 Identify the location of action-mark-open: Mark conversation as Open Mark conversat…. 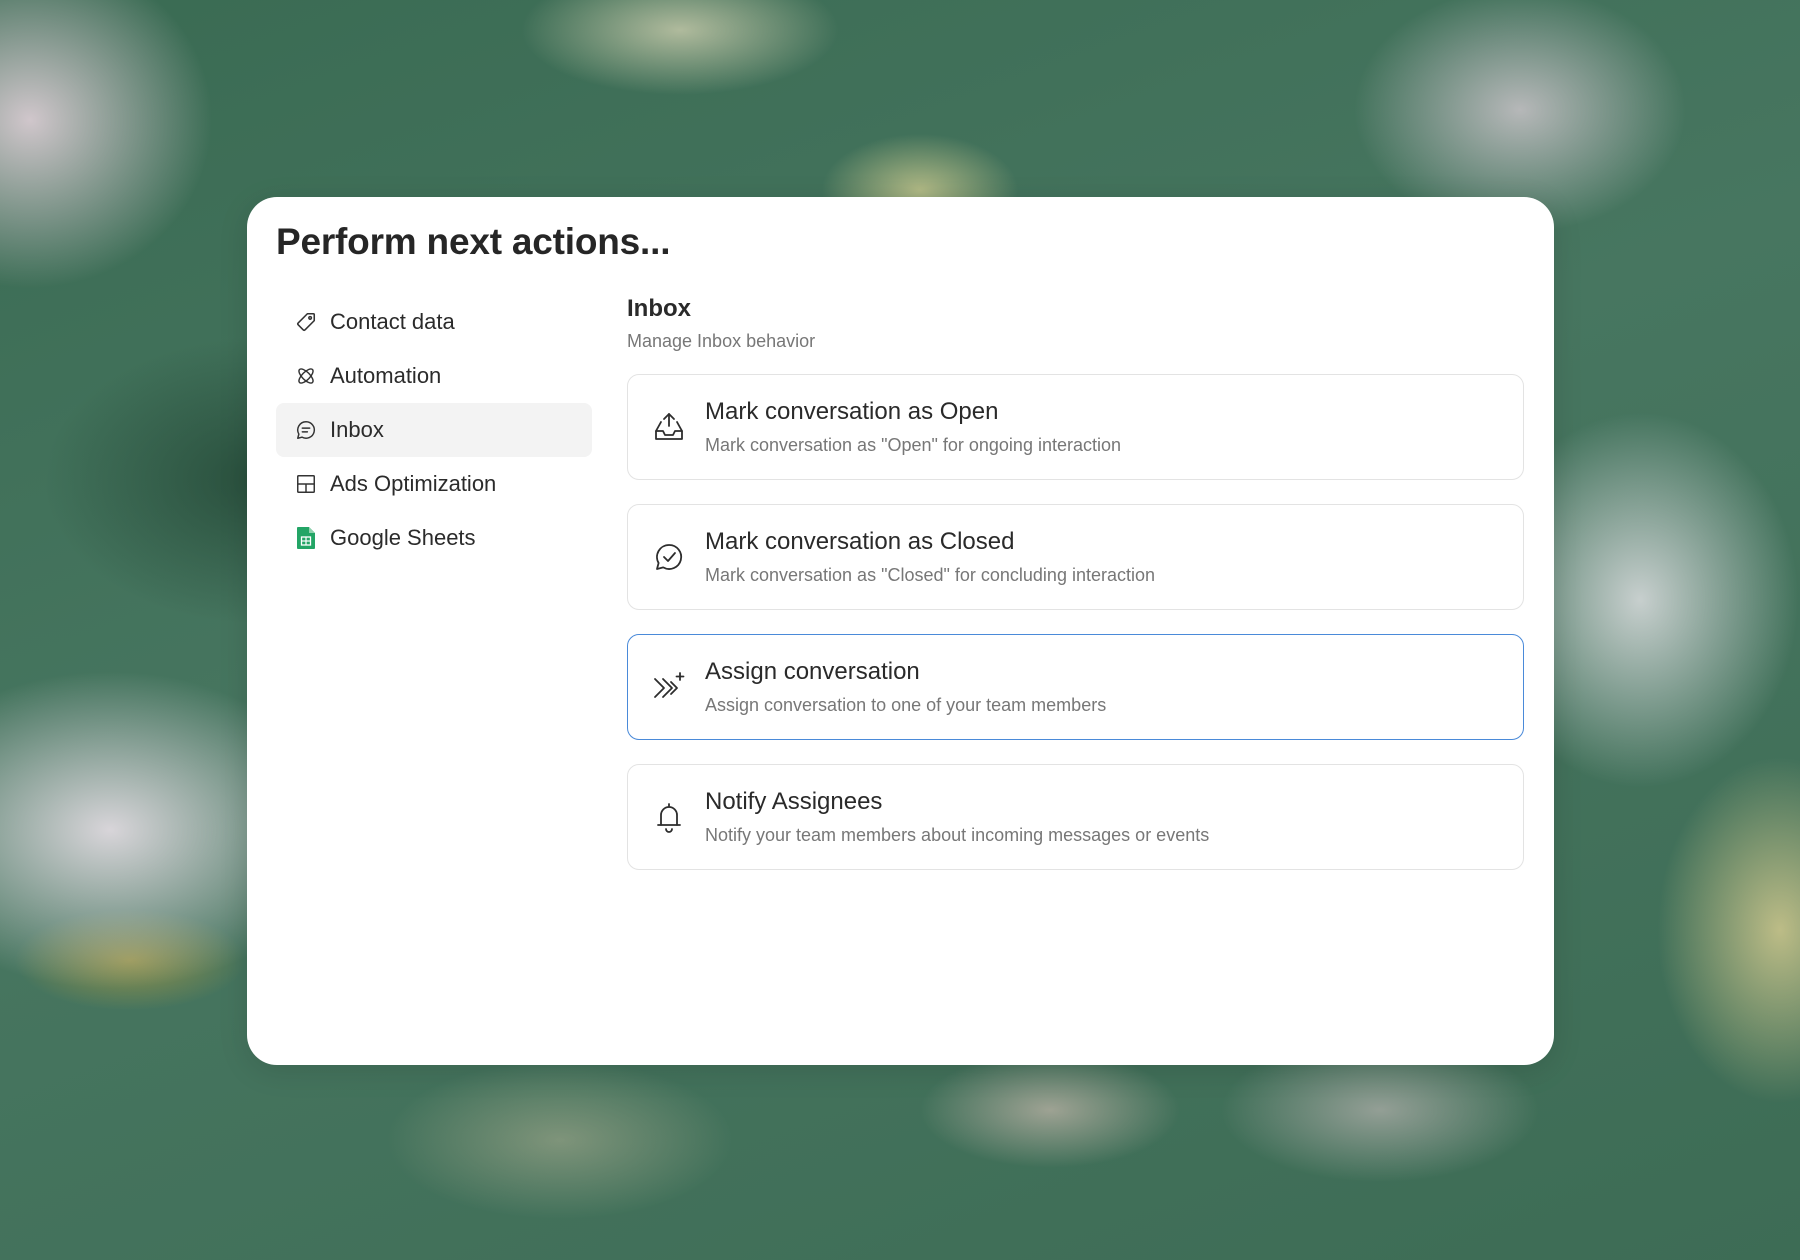
(1075, 427).